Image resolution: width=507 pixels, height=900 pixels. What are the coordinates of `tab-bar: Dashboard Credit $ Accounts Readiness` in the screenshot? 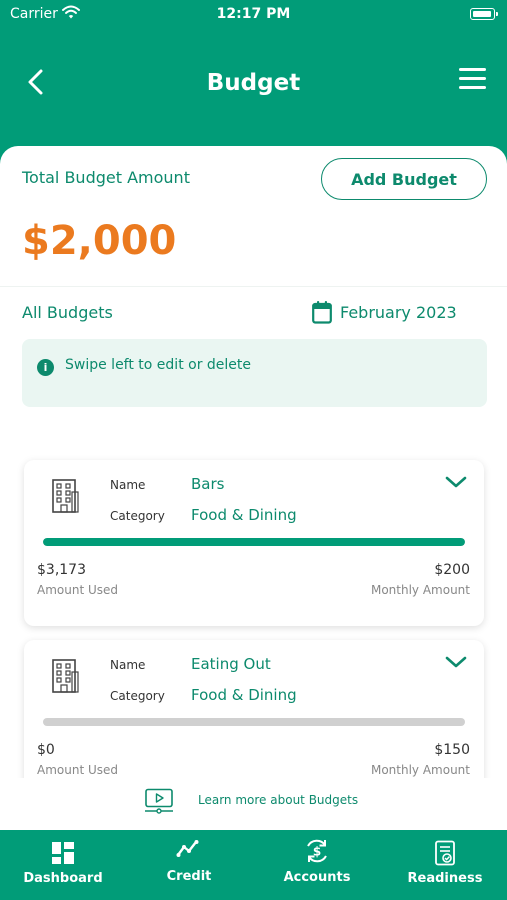 It's located at (253, 865).